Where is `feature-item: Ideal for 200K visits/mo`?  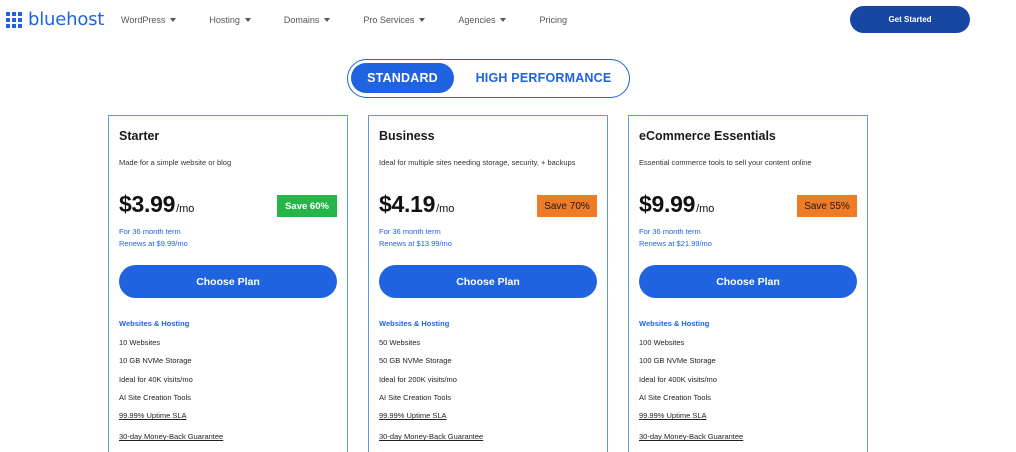 feature-item: Ideal for 200K visits/mo is located at coordinates (418, 379).